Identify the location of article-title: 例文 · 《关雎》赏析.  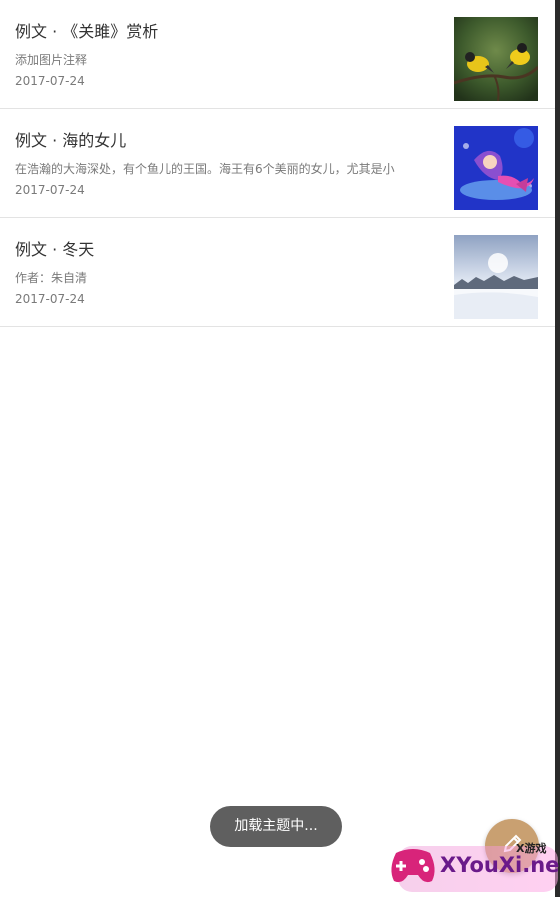
(87, 31).